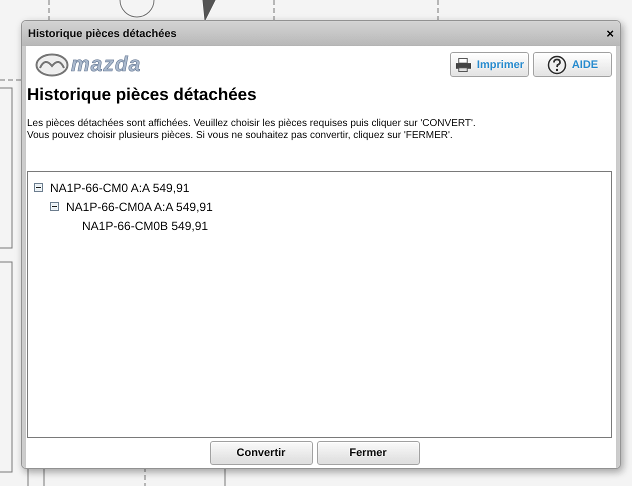  What do you see at coordinates (209, 11) in the screenshot?
I see `arrowhead-icon` at bounding box center [209, 11].